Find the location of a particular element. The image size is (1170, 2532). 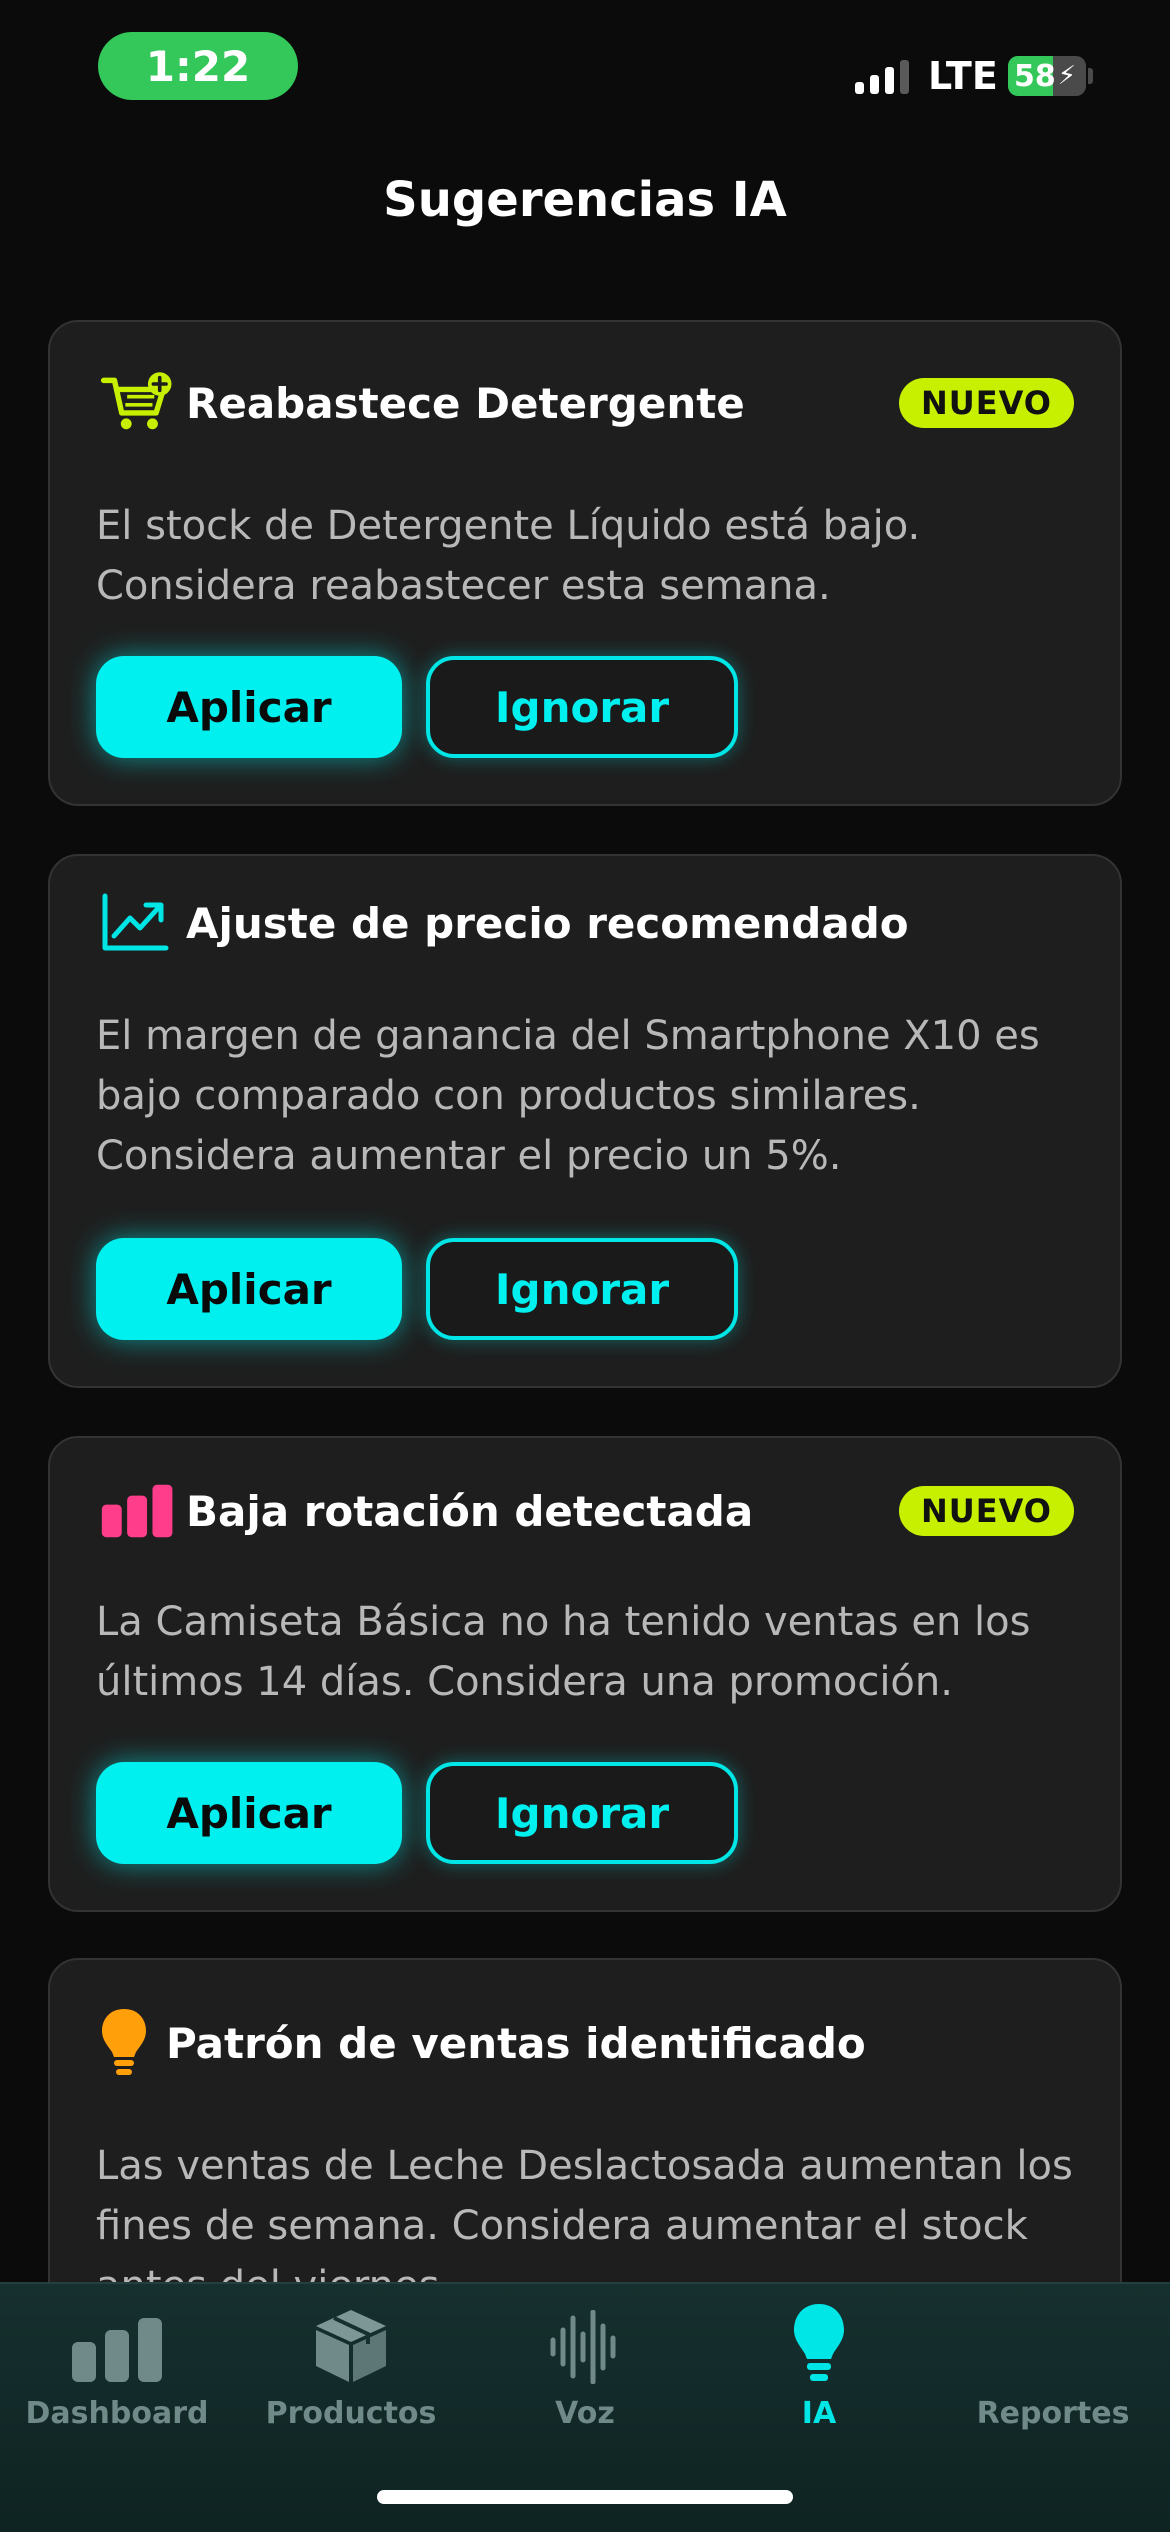

tab-label: Productos is located at coordinates (351, 2413).